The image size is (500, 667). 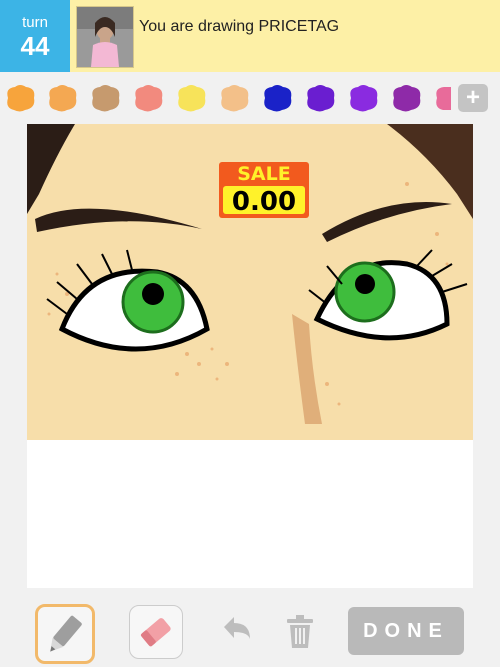 I want to click on undo-button, so click(x=237, y=631).